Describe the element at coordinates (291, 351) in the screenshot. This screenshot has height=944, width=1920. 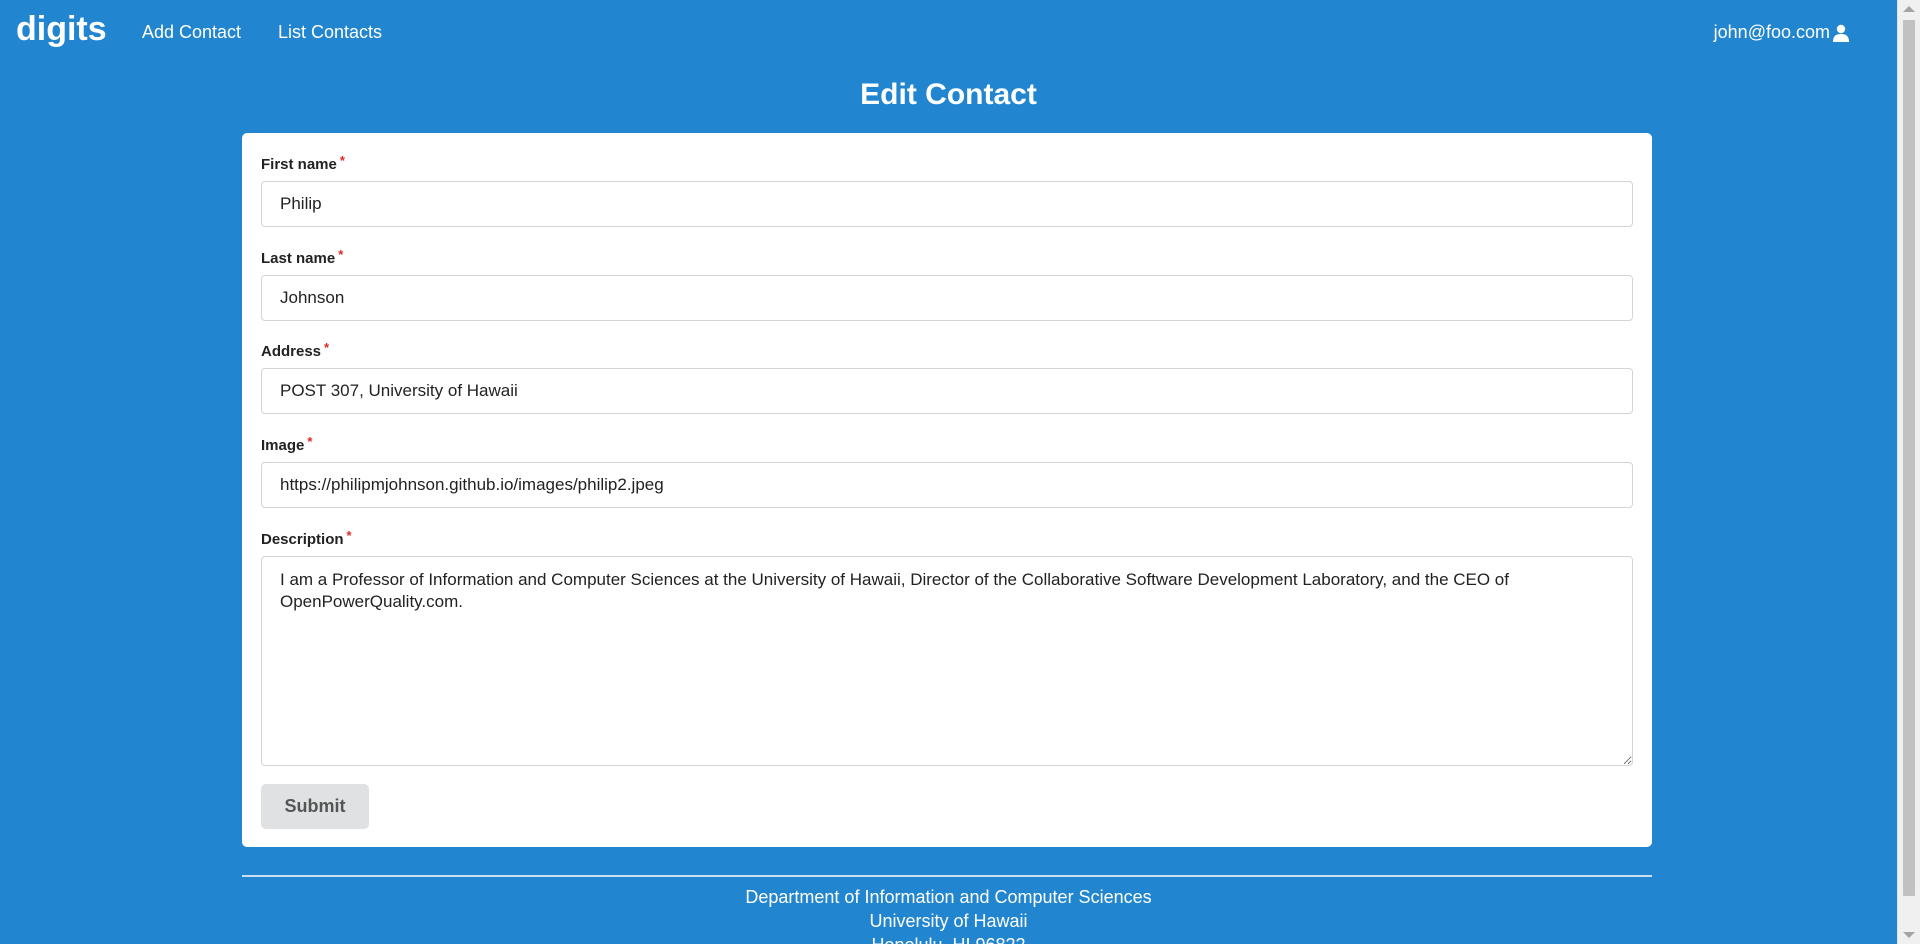
I see `address-label-text: Address` at that location.